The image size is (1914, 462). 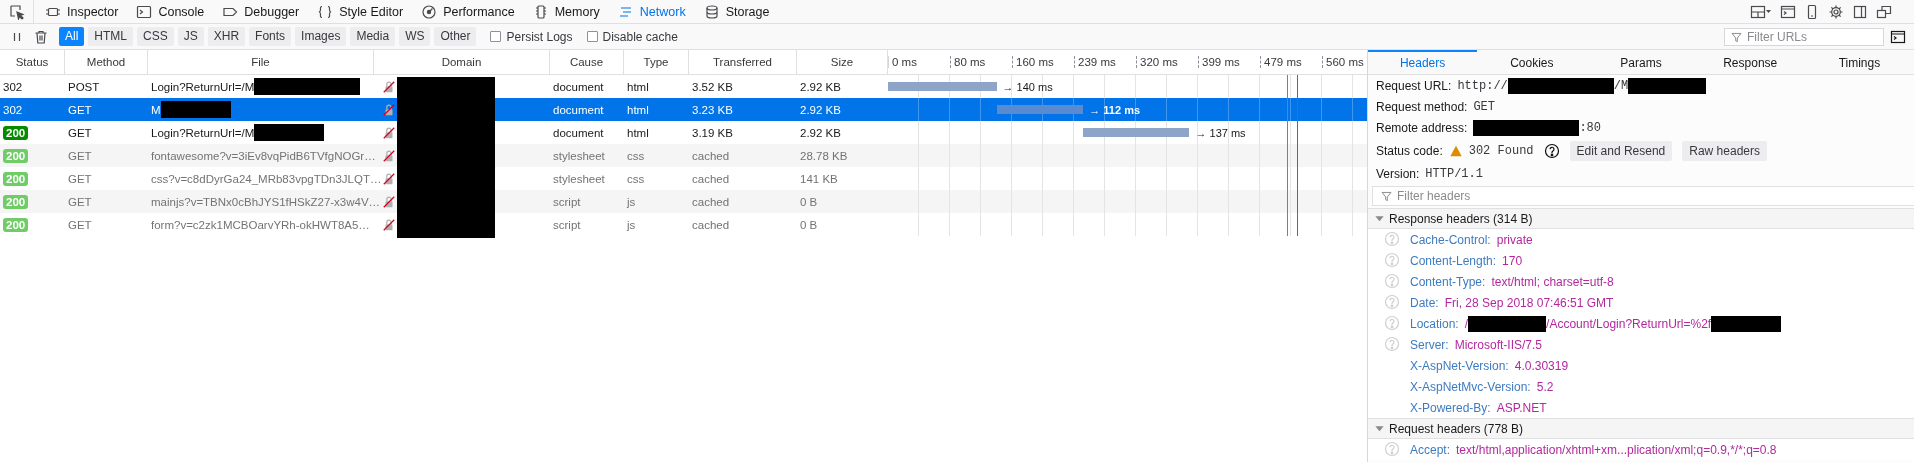 I want to click on details-tab: Cookies, so click(x=1532, y=62).